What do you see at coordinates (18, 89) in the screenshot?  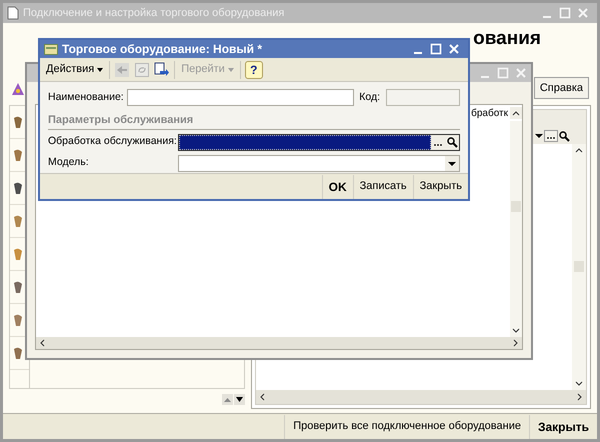 I see `triangle-icon` at bounding box center [18, 89].